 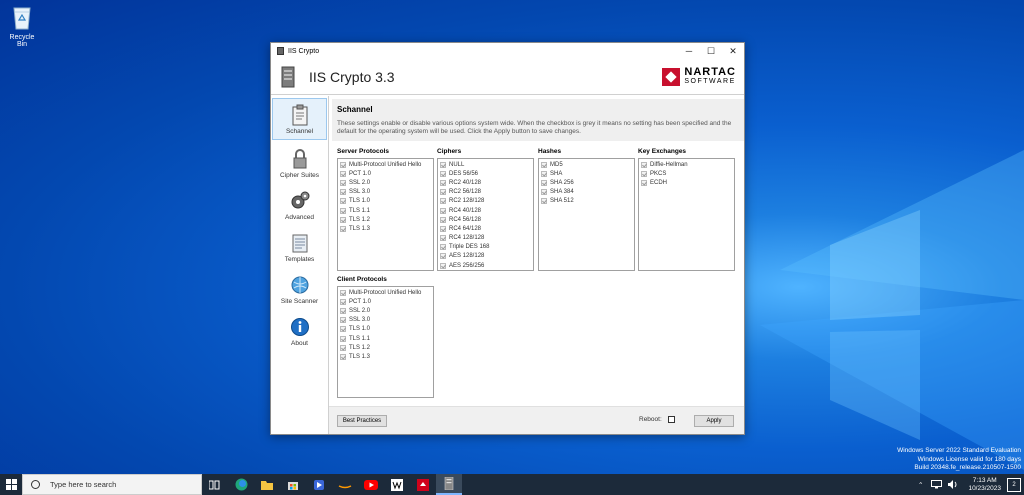 I want to click on taskbar-file-explorer, so click(x=267, y=484).